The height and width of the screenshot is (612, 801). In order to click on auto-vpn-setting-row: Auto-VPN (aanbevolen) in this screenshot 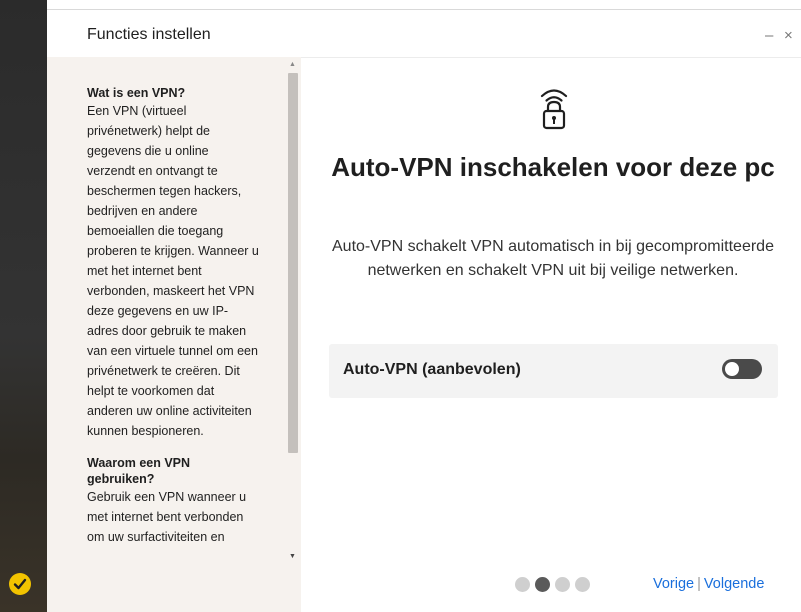, I will do `click(553, 371)`.